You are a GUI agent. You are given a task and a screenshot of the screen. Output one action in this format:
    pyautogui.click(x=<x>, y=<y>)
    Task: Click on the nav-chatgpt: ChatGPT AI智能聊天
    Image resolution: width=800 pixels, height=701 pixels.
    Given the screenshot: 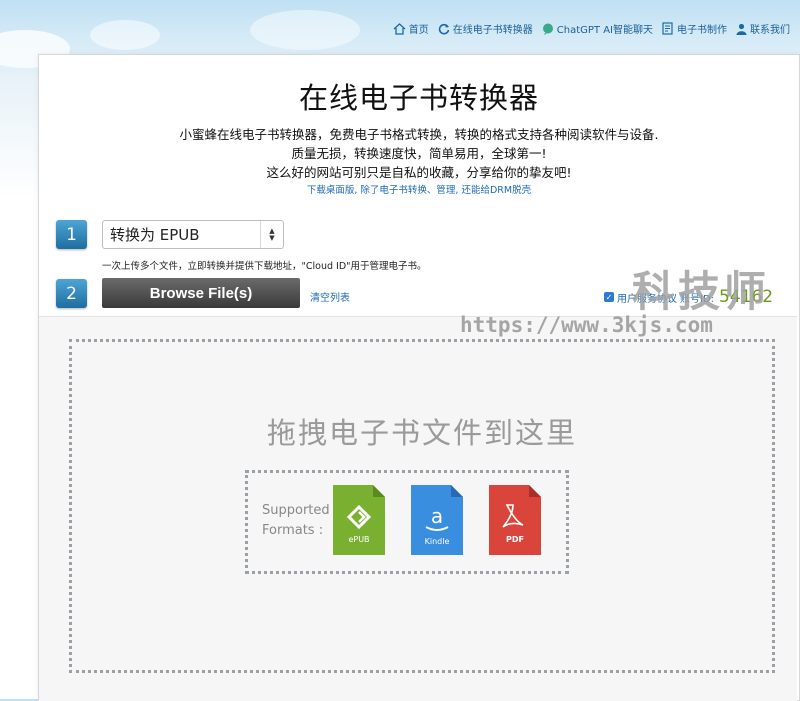 What is the action you would take?
    pyautogui.click(x=597, y=28)
    